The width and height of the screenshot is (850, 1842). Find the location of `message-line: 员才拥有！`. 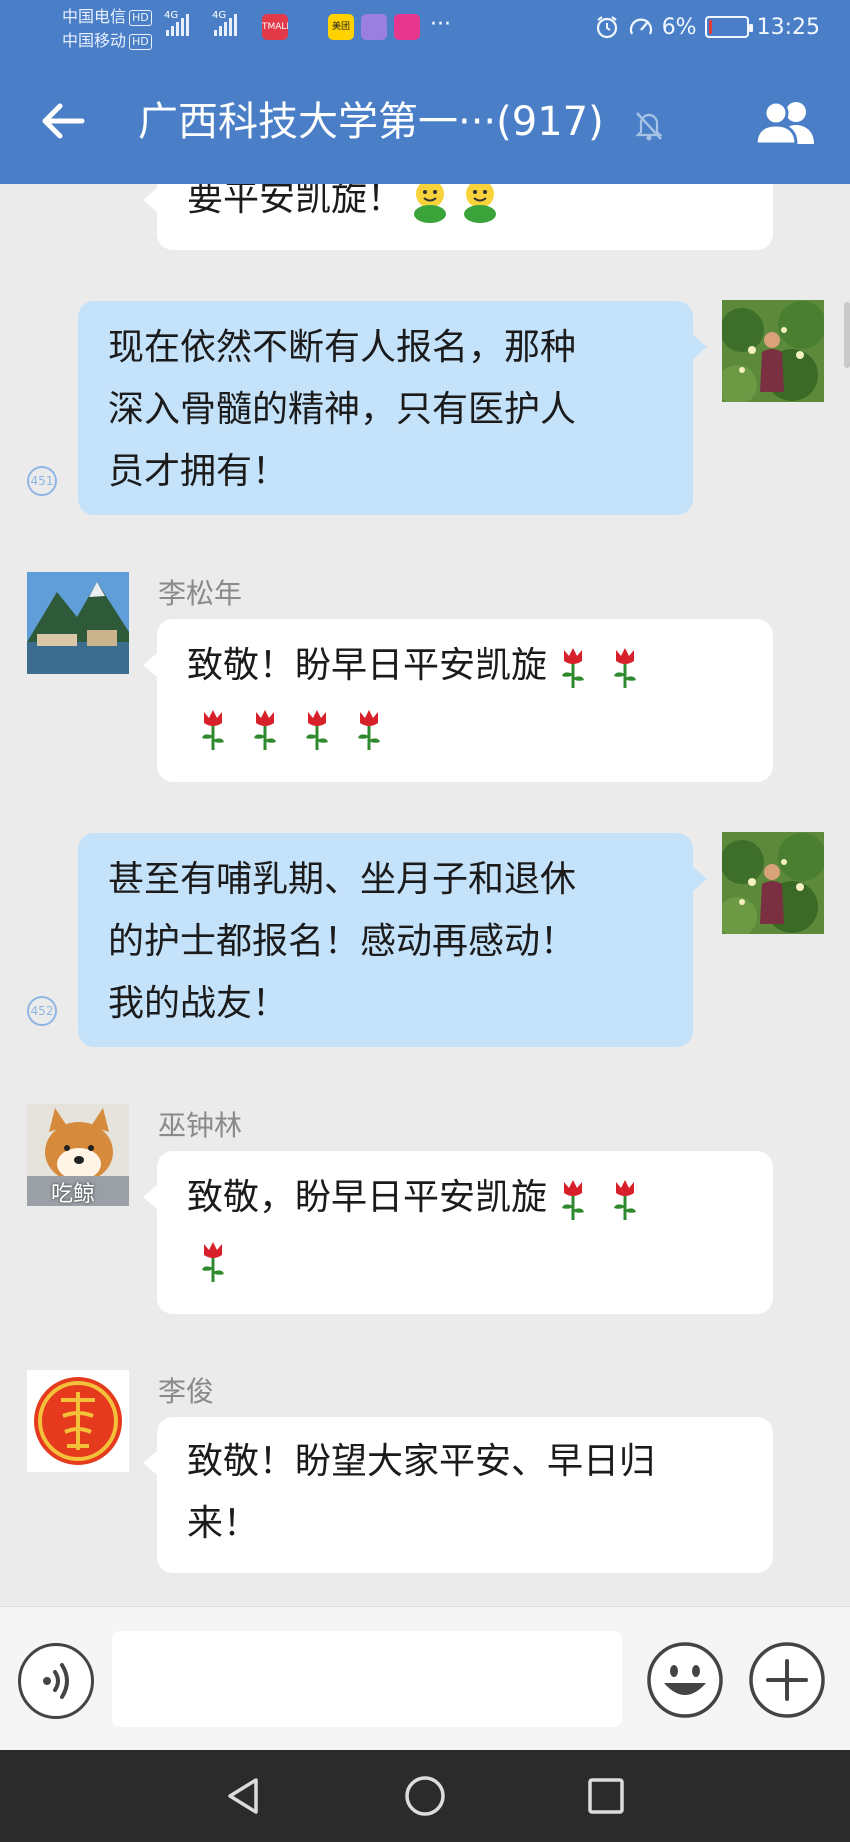

message-line: 员才拥有！ is located at coordinates (198, 471).